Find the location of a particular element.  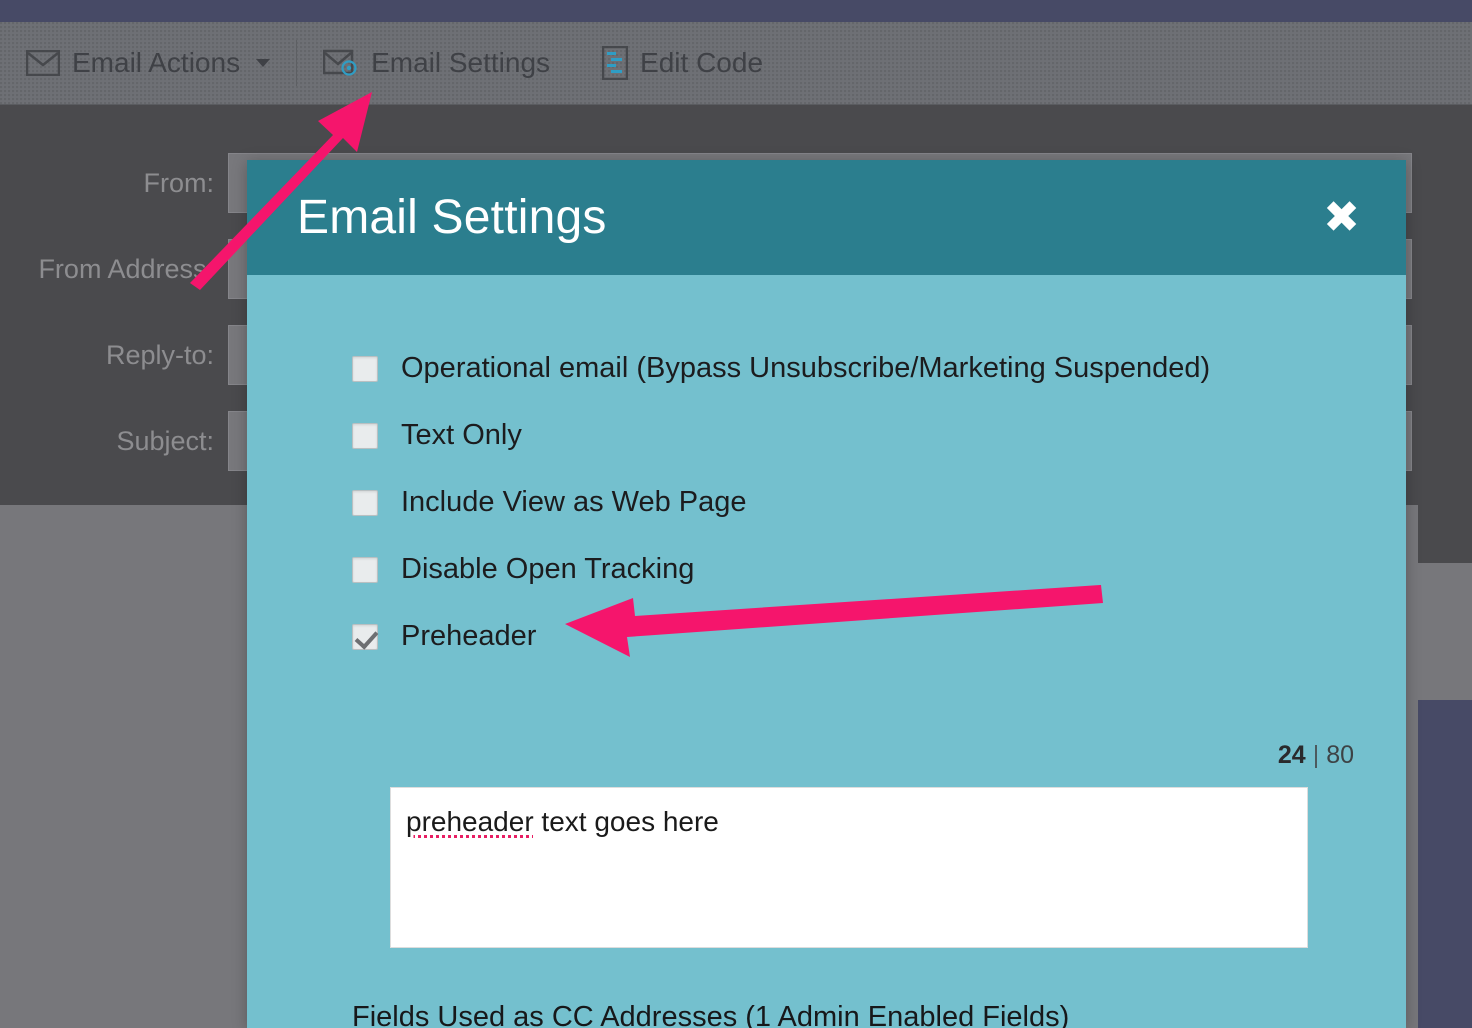

code-document-icon is located at coordinates (615, 63).